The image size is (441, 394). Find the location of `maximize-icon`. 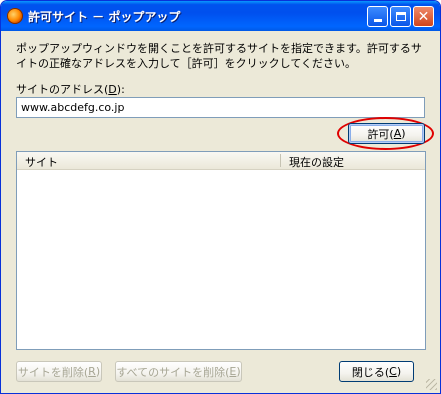

maximize-icon is located at coordinates (400, 16).